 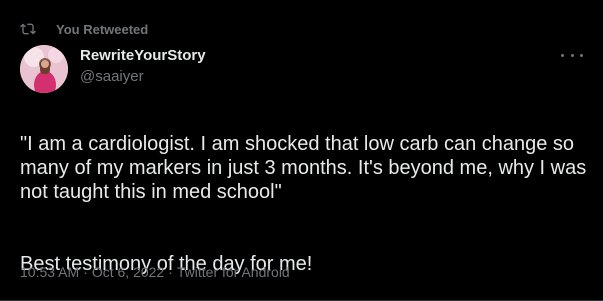 I want to click on tweet-time: 10:53 AM, so click(x=49, y=272).